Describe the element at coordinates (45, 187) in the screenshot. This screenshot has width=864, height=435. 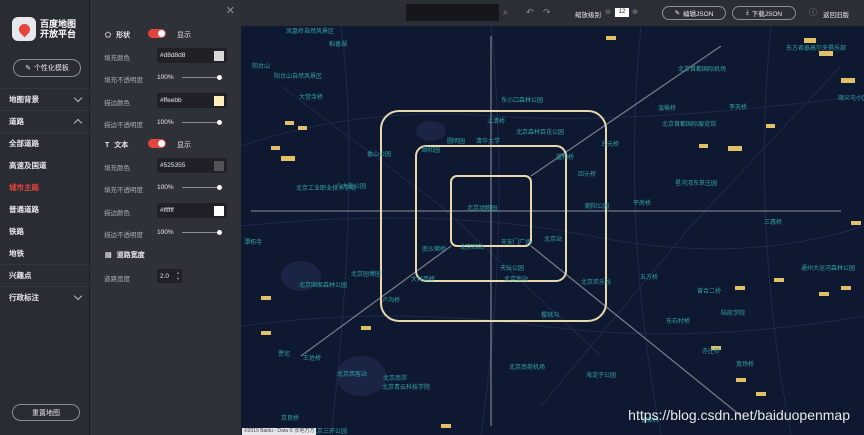
I see `menu-item-main-road: 城市主路` at that location.